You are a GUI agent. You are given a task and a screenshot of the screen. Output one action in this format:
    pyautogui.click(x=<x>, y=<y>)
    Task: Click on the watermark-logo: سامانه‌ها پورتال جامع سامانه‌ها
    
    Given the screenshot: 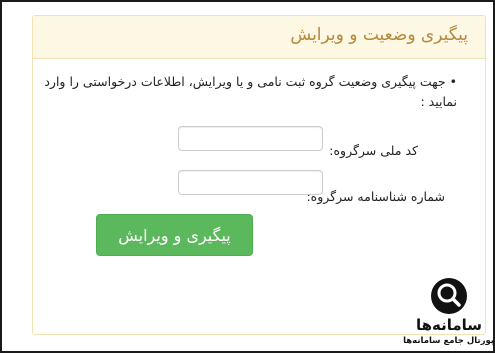 What is the action you would take?
    pyautogui.click(x=449, y=315)
    